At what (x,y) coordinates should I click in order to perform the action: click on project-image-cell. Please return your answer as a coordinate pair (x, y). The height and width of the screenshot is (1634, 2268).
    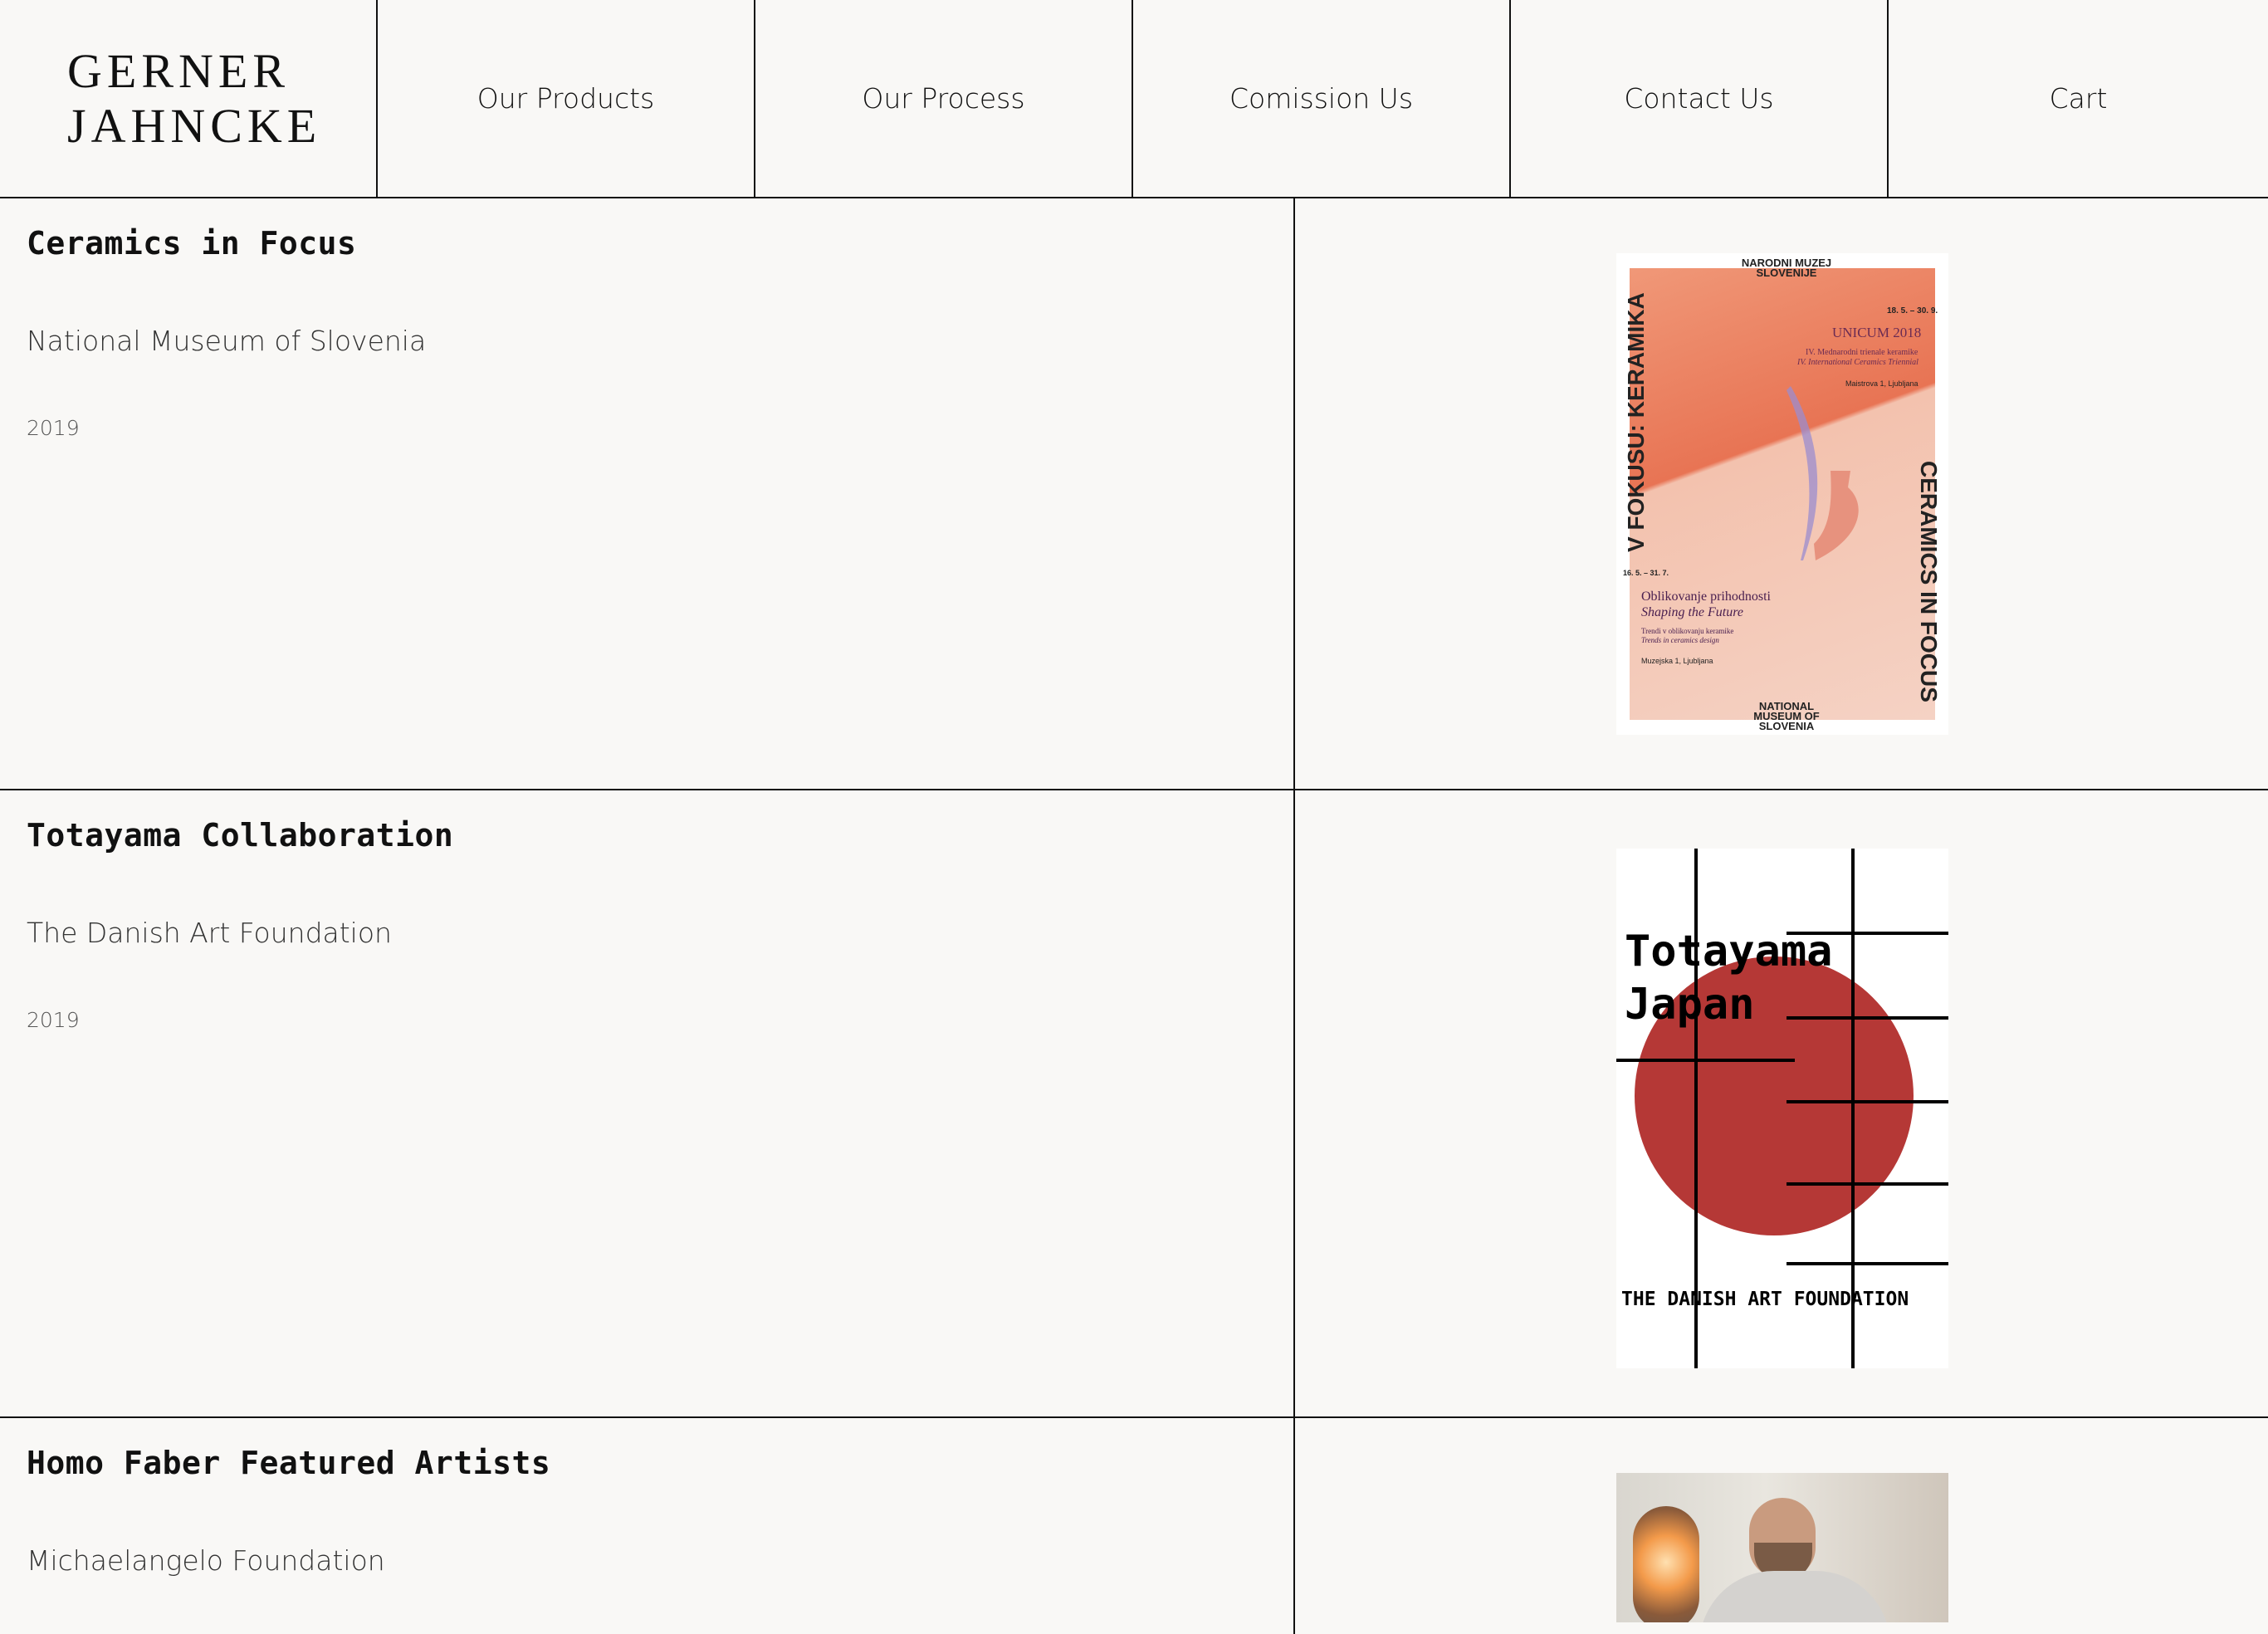
    Looking at the image, I should click on (1782, 1526).